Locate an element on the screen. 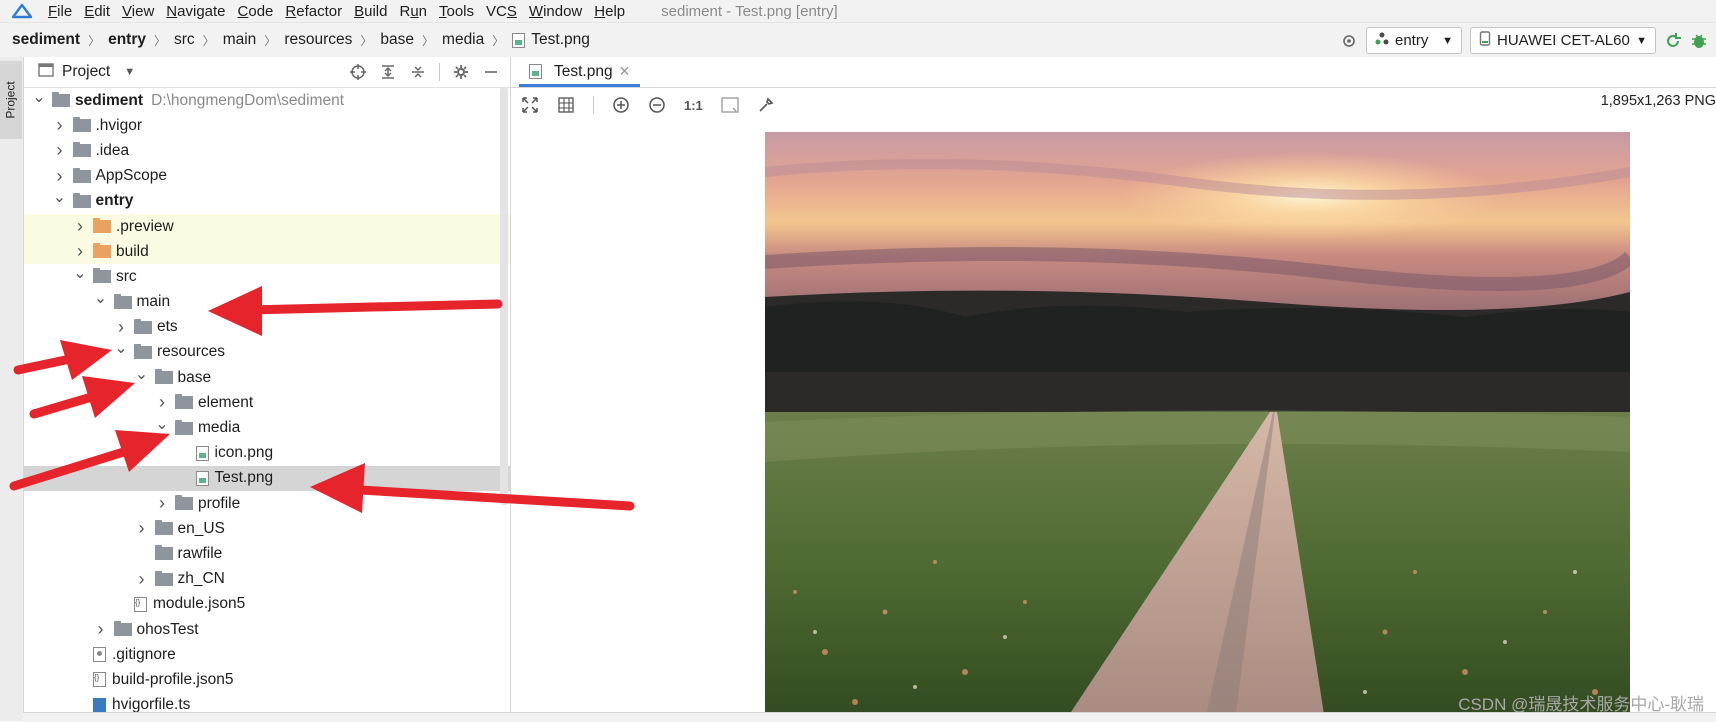  tree-item-hvigor: › .hvigor is located at coordinates (267, 125).